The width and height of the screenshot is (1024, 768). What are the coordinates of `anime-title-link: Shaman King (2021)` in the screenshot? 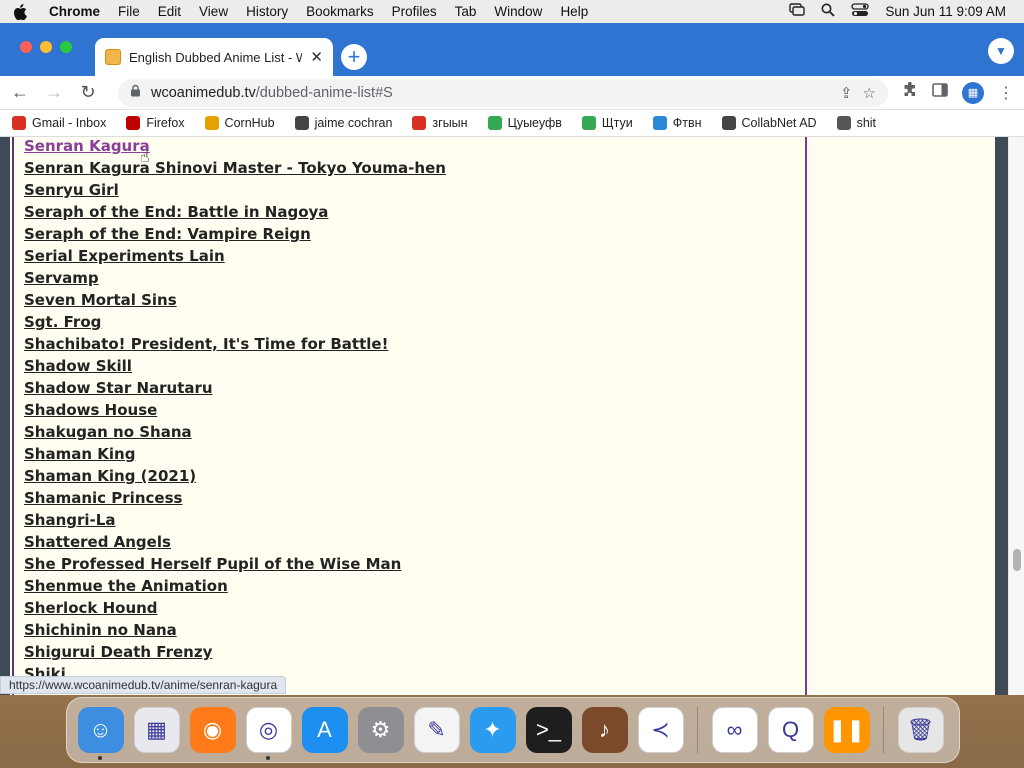 It's located at (110, 476).